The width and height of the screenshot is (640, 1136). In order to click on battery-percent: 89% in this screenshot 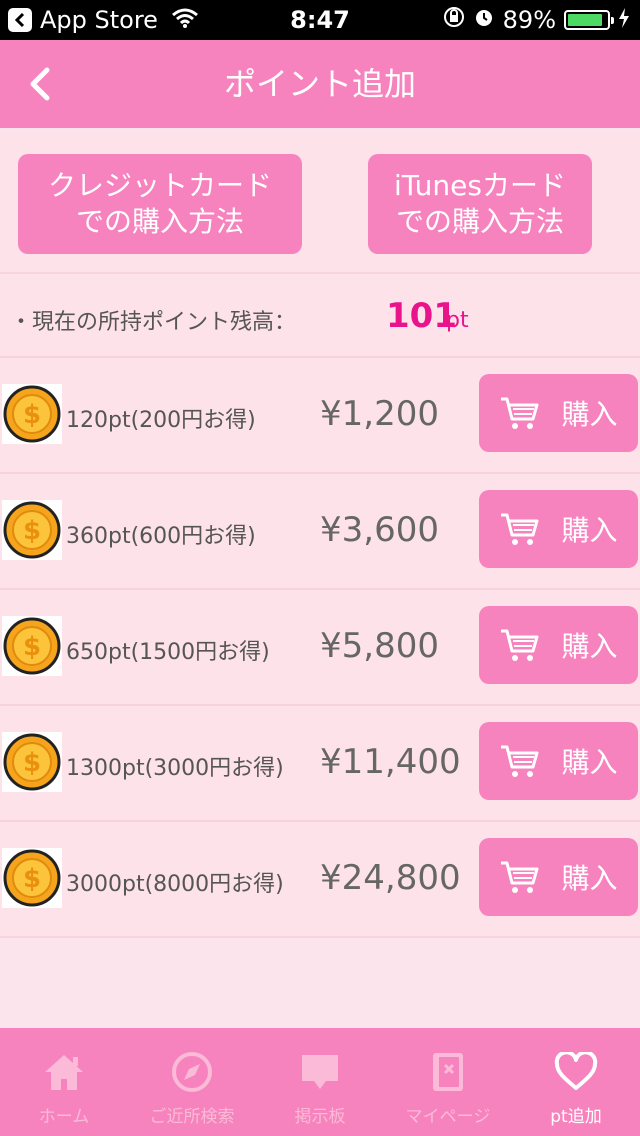, I will do `click(529, 20)`.